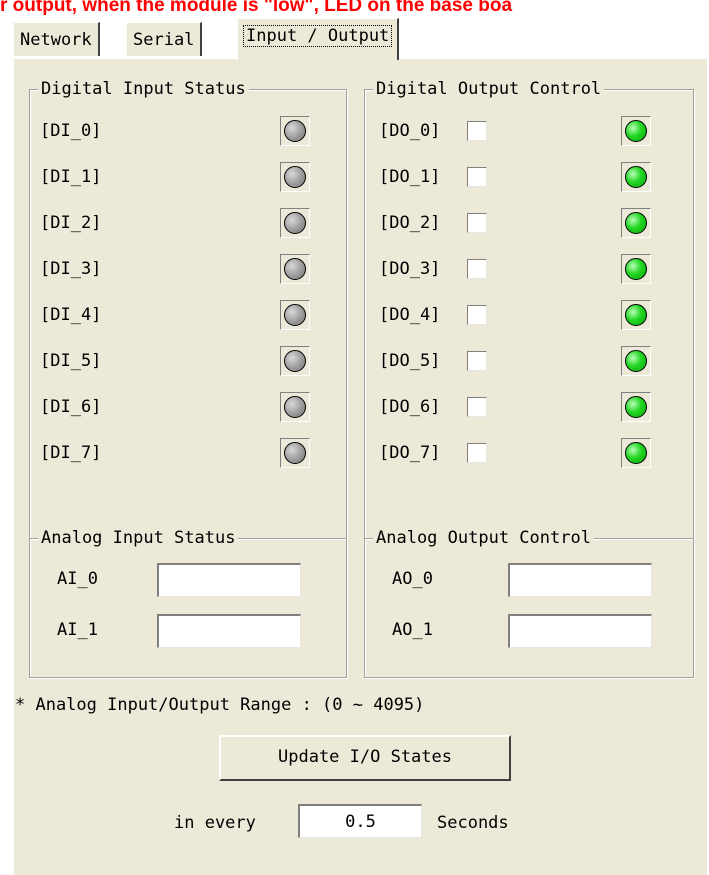  I want to click on do-label-4: [DO_4], so click(410, 315).